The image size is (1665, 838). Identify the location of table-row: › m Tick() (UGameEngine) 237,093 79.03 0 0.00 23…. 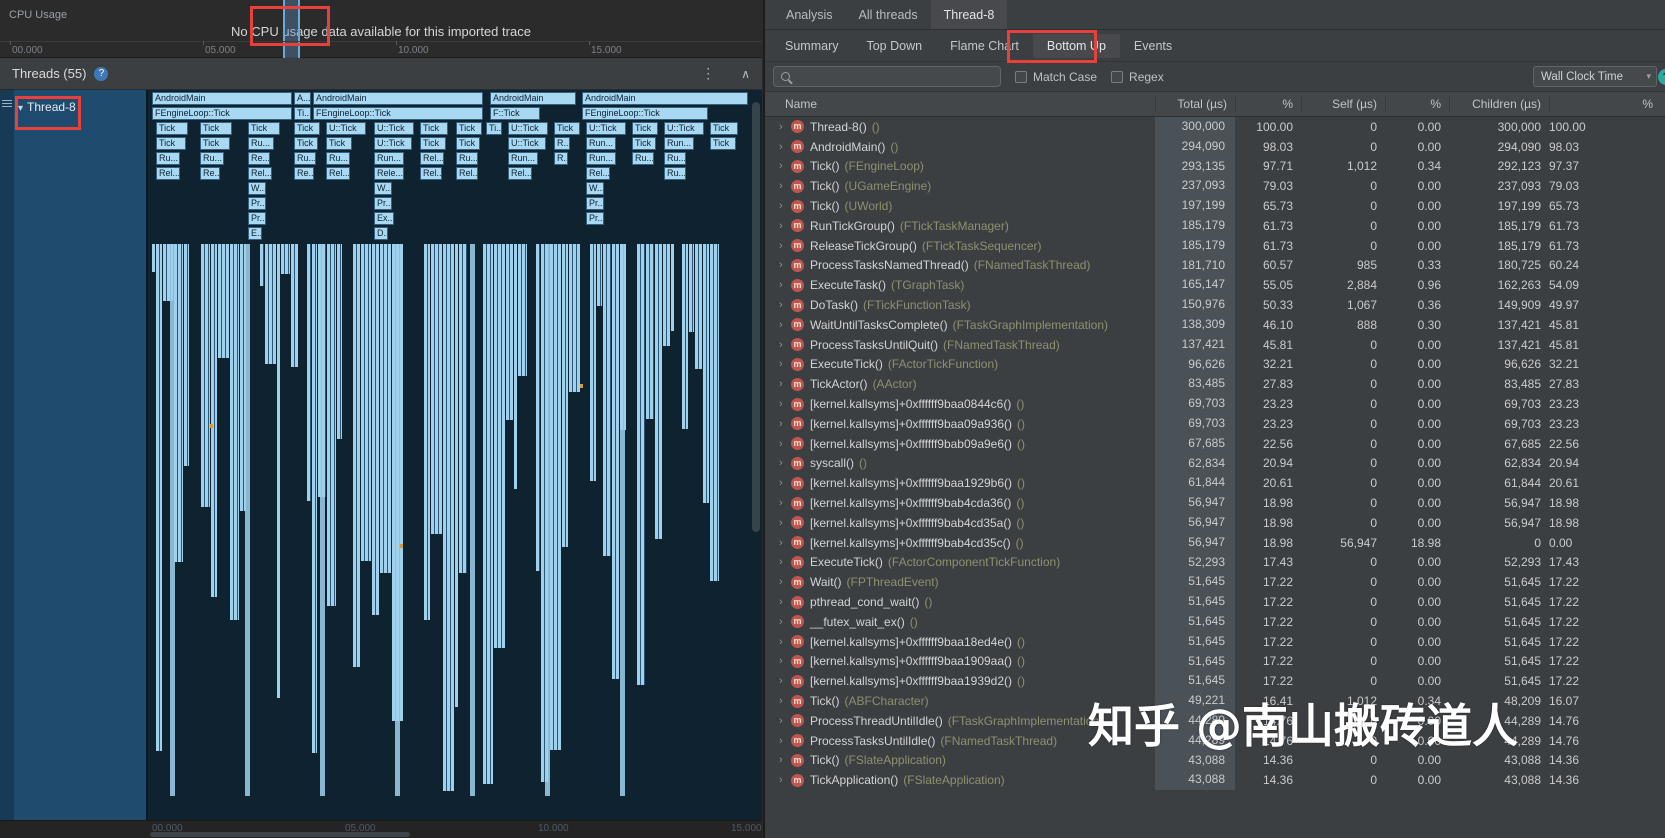
(1215, 186).